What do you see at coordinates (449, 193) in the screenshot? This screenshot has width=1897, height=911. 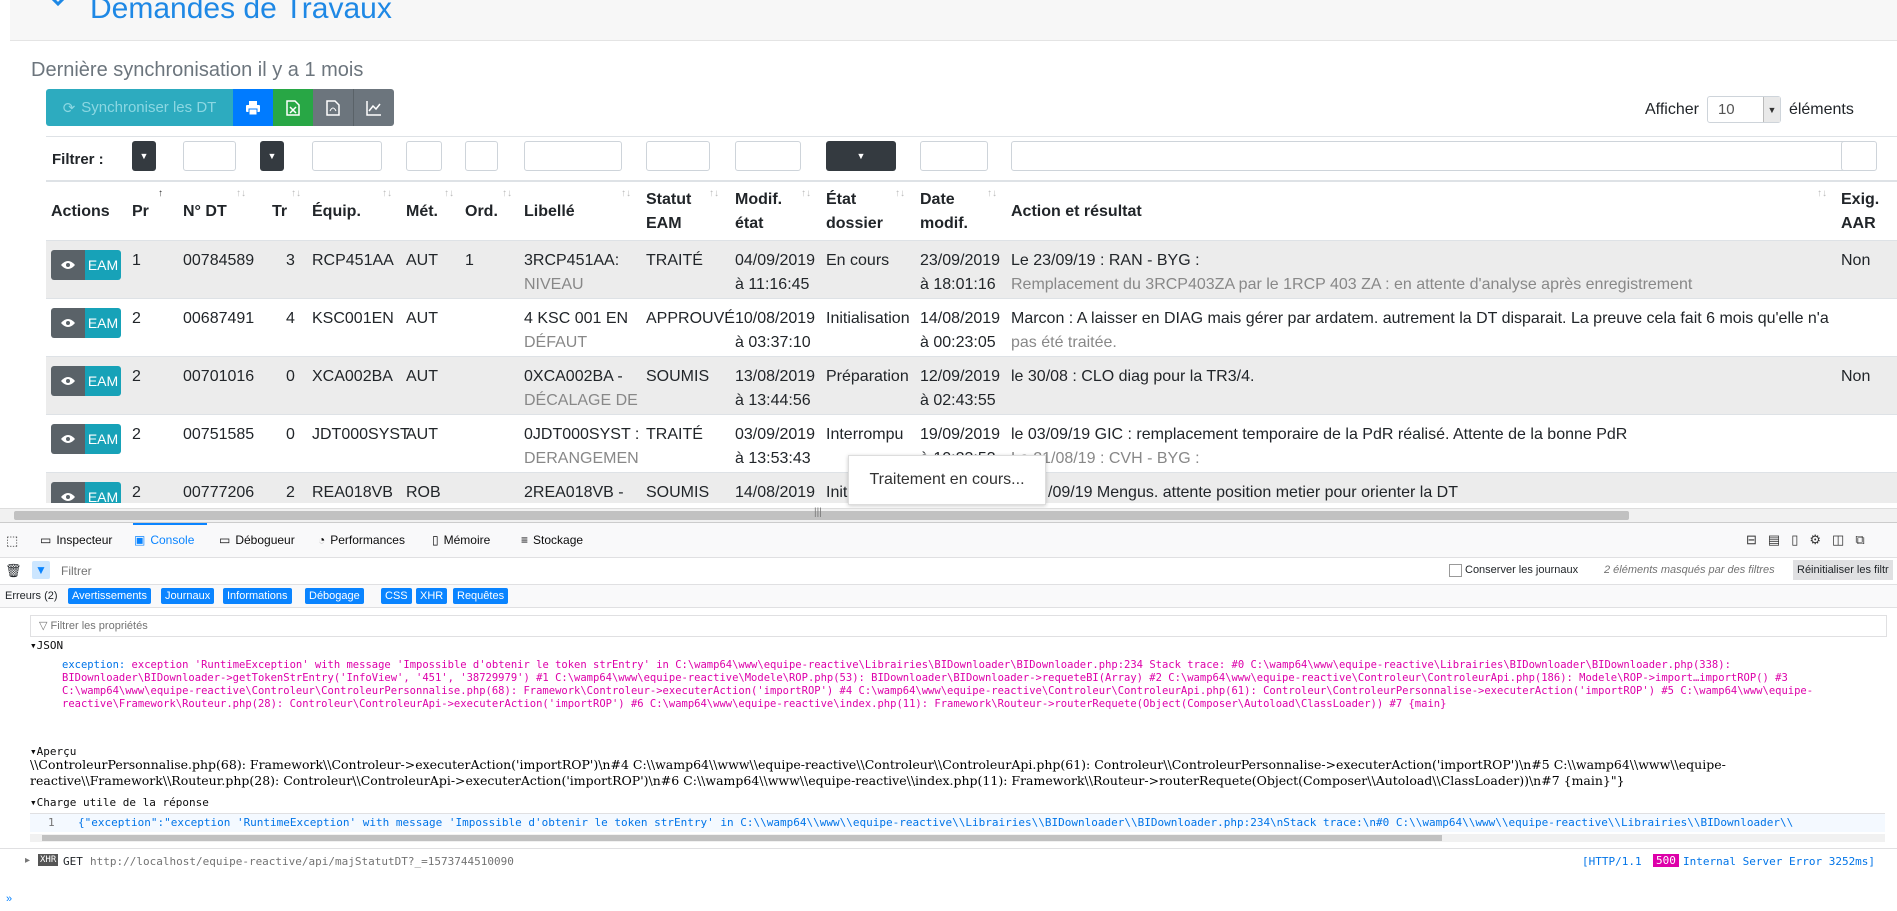 I see `sort-icon: ↑↓` at bounding box center [449, 193].